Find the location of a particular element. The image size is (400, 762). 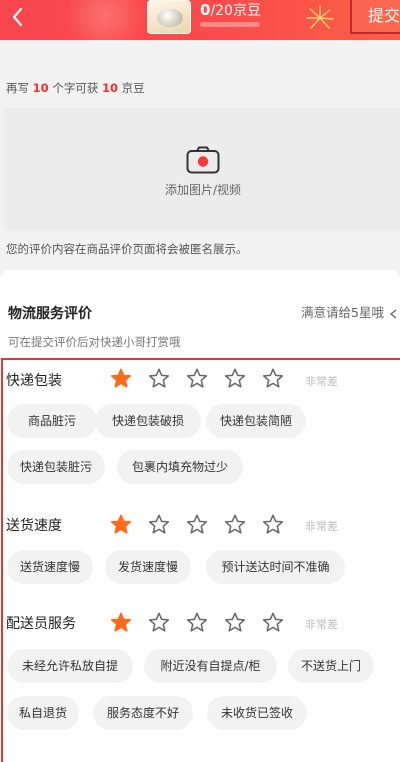

submit-button: 提交 is located at coordinates (375, 17).